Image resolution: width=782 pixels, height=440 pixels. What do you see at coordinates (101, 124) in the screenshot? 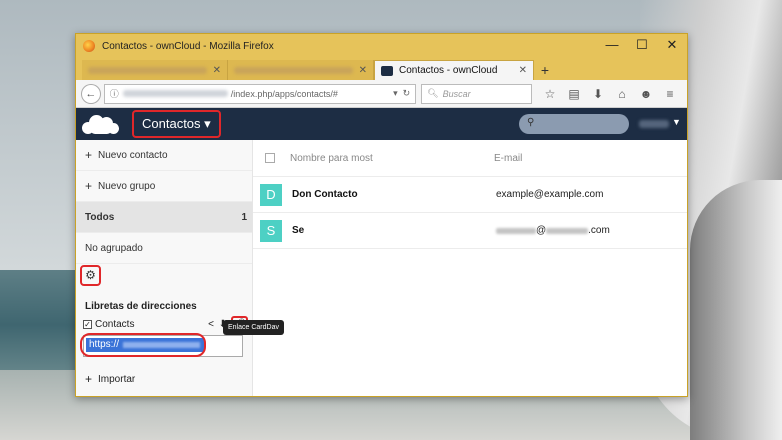
I see `owncloud-logo-icon` at bounding box center [101, 124].